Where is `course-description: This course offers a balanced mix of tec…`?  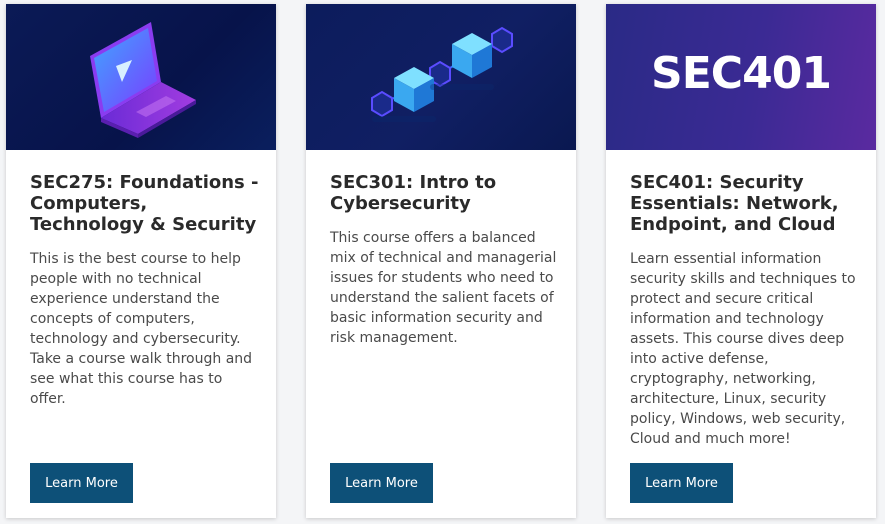 course-description: This course offers a balanced mix of tec… is located at coordinates (443, 288).